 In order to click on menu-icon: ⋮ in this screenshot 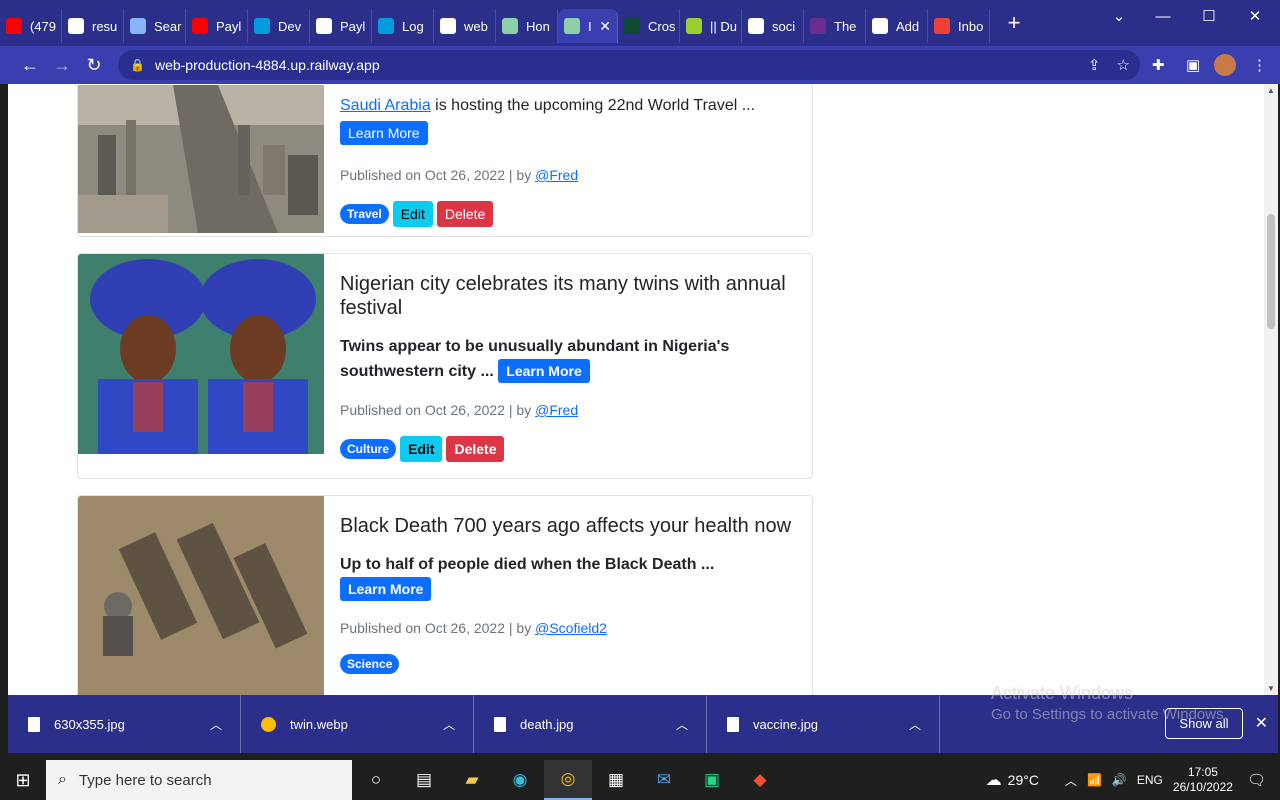, I will do `click(1259, 65)`.